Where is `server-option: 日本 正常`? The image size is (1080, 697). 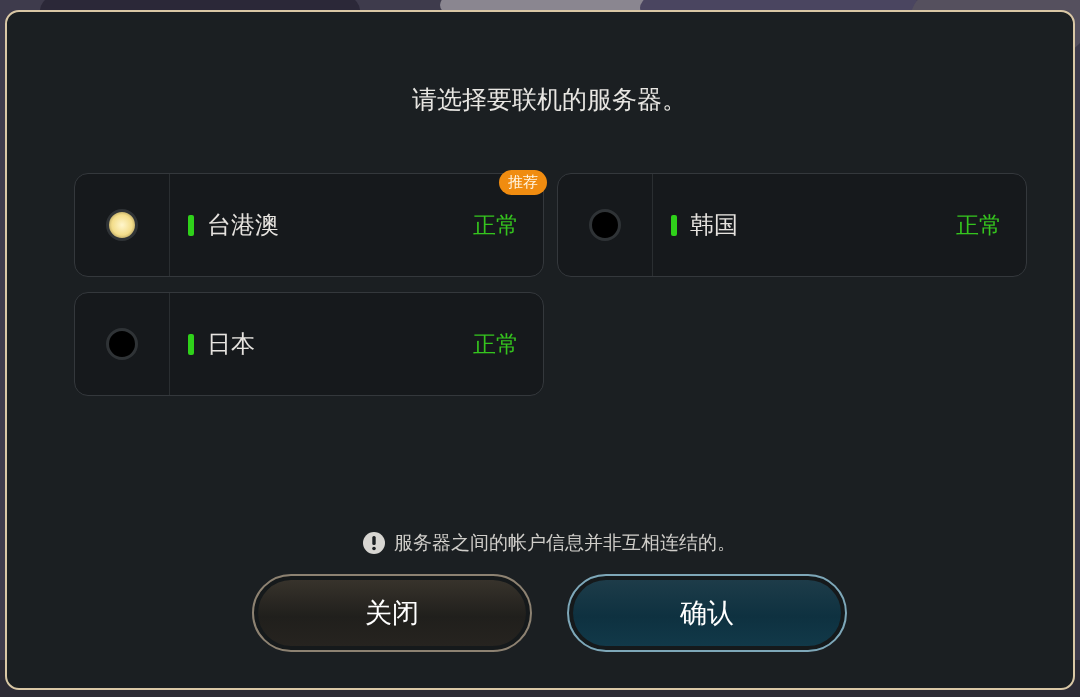
server-option: 日本 正常 is located at coordinates (309, 344).